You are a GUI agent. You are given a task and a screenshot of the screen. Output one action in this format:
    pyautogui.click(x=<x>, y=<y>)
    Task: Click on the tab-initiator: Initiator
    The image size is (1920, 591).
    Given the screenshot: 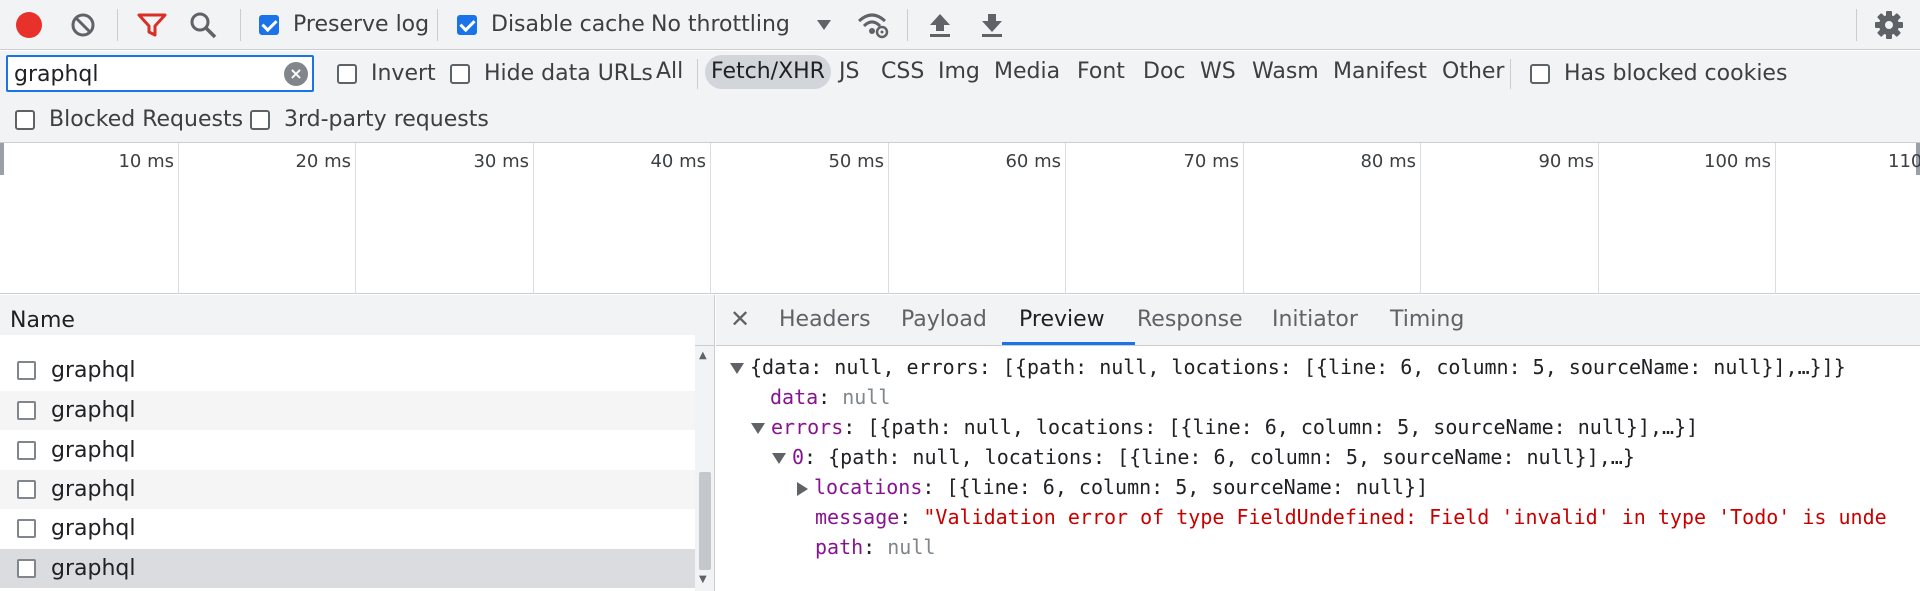 What is the action you would take?
    pyautogui.click(x=1315, y=319)
    